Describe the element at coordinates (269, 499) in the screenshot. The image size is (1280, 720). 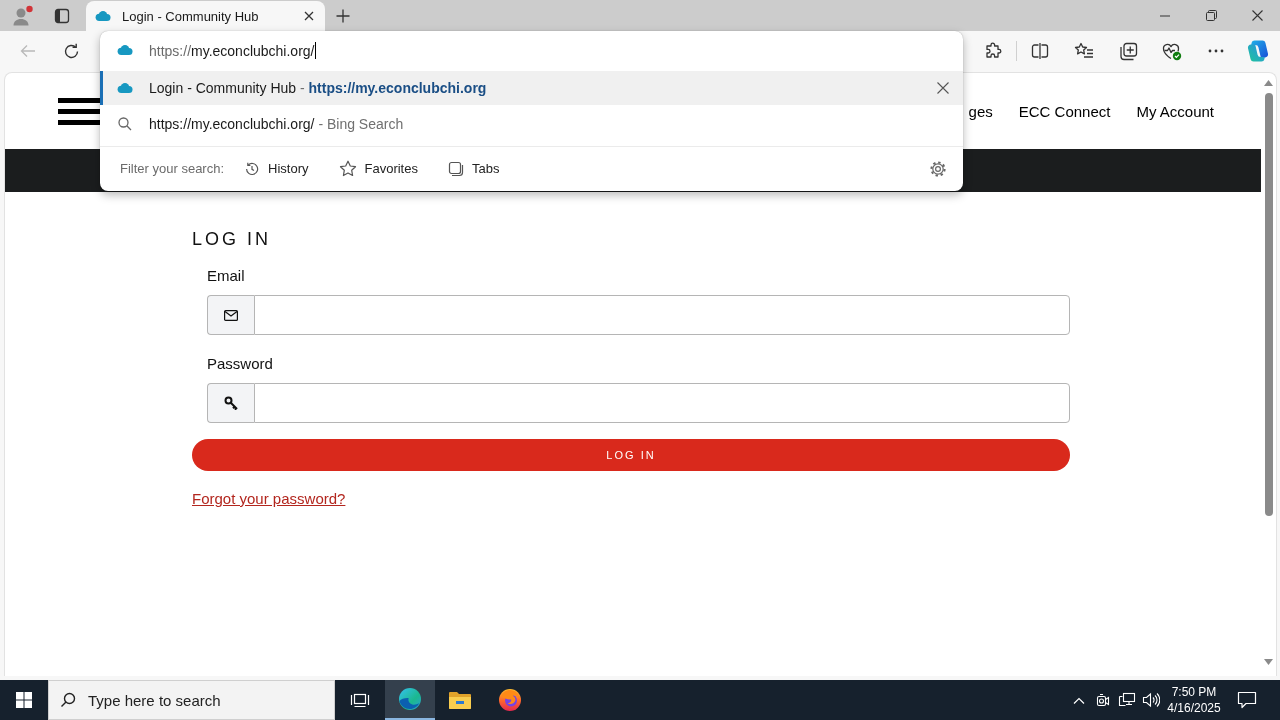
I see `forgot-password-link: Forgot your password?` at that location.